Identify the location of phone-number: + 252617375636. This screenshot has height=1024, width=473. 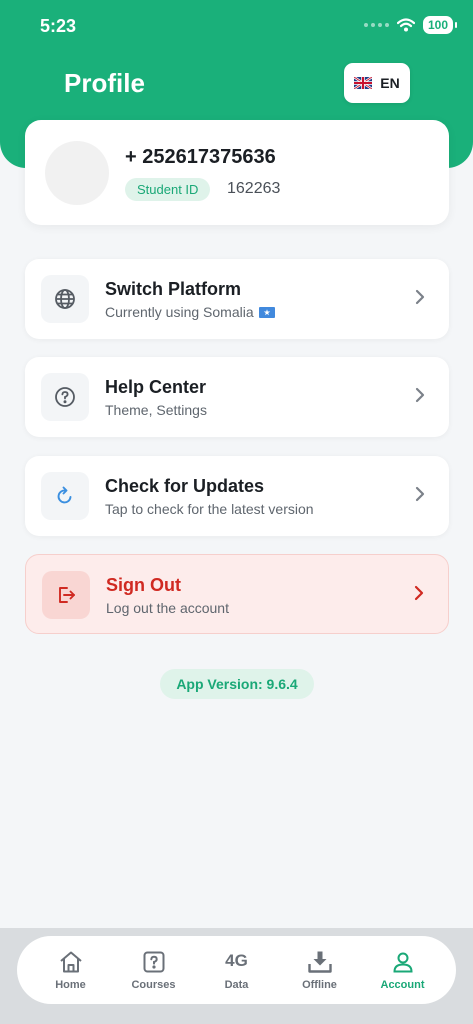
(200, 157).